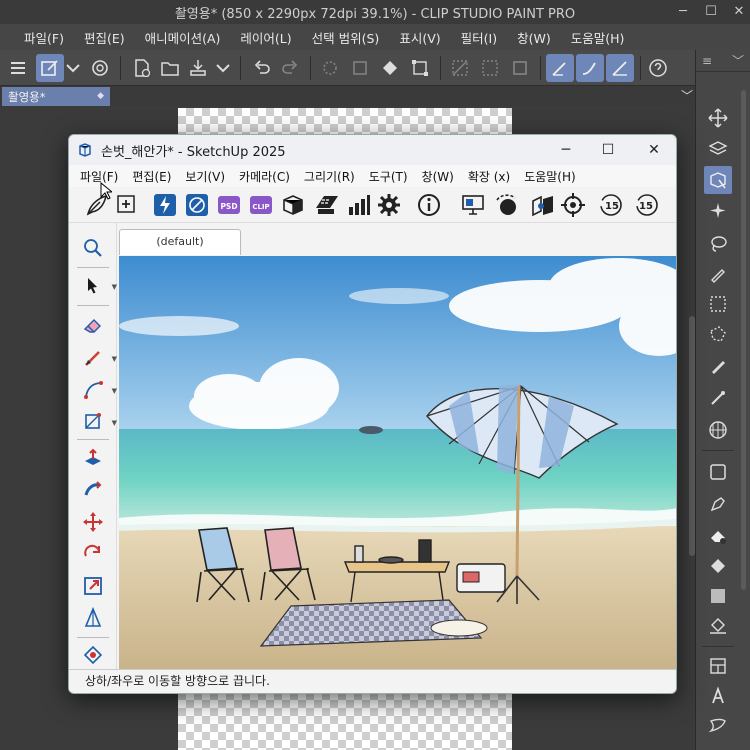  I want to click on open-folder-icon, so click(170, 68).